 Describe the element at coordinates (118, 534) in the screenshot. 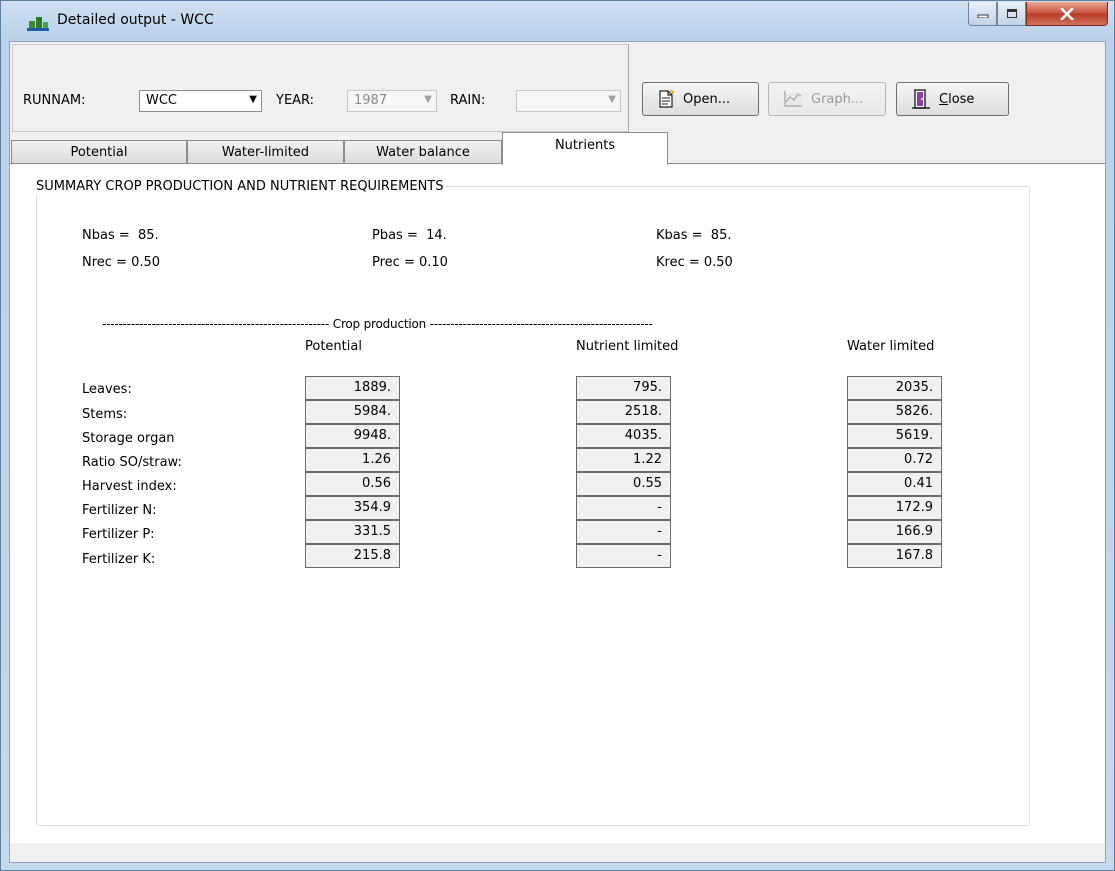

I see `row-label: Fertilizer P:` at that location.